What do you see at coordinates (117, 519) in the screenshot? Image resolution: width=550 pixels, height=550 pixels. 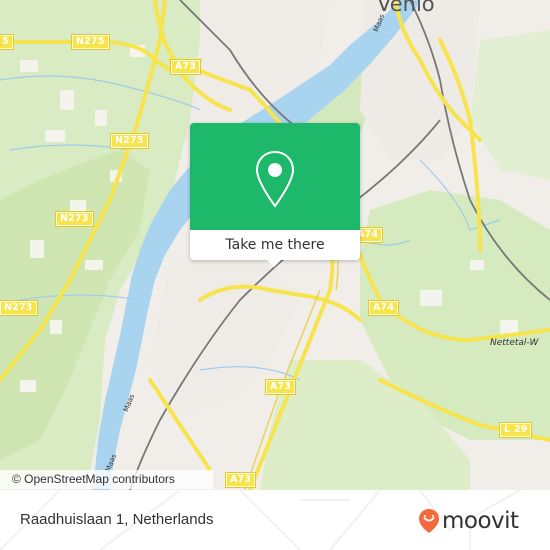 I see `address-label: Raadhuislaan 1, Netherlands` at bounding box center [117, 519].